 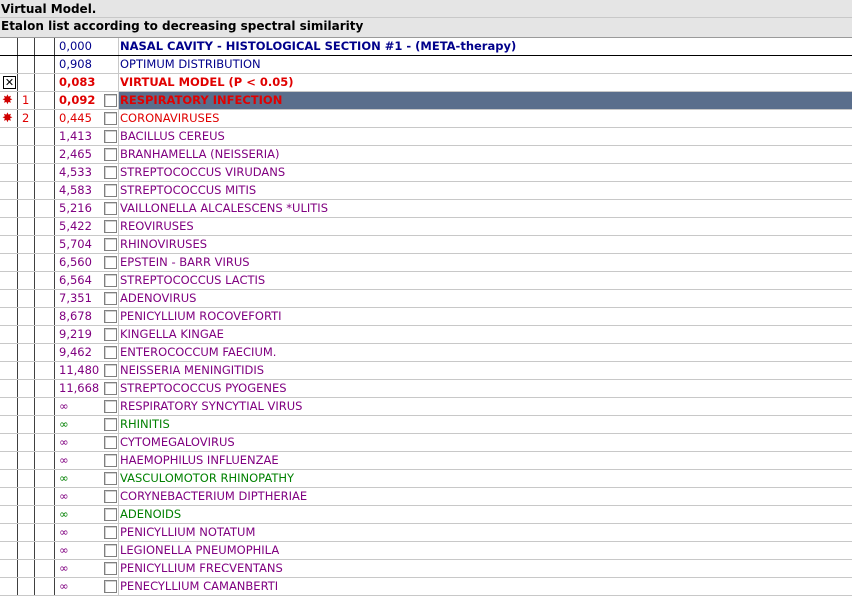 What do you see at coordinates (485, 208) in the screenshot?
I see `name-cell: VAILLONELLA ALCALESCENS *ULITIS` at bounding box center [485, 208].